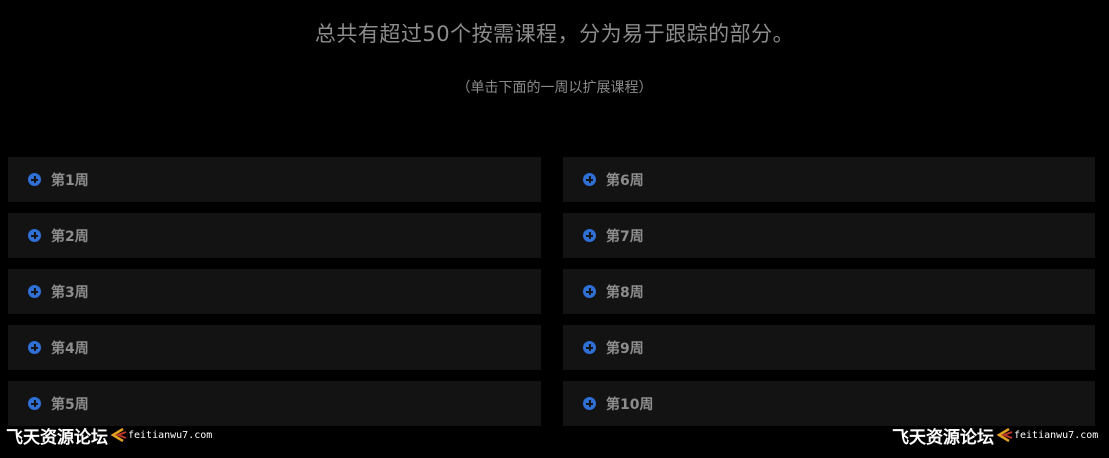 The width and height of the screenshot is (1109, 458). I want to click on week-4-accordion: 第4周, so click(274, 347).